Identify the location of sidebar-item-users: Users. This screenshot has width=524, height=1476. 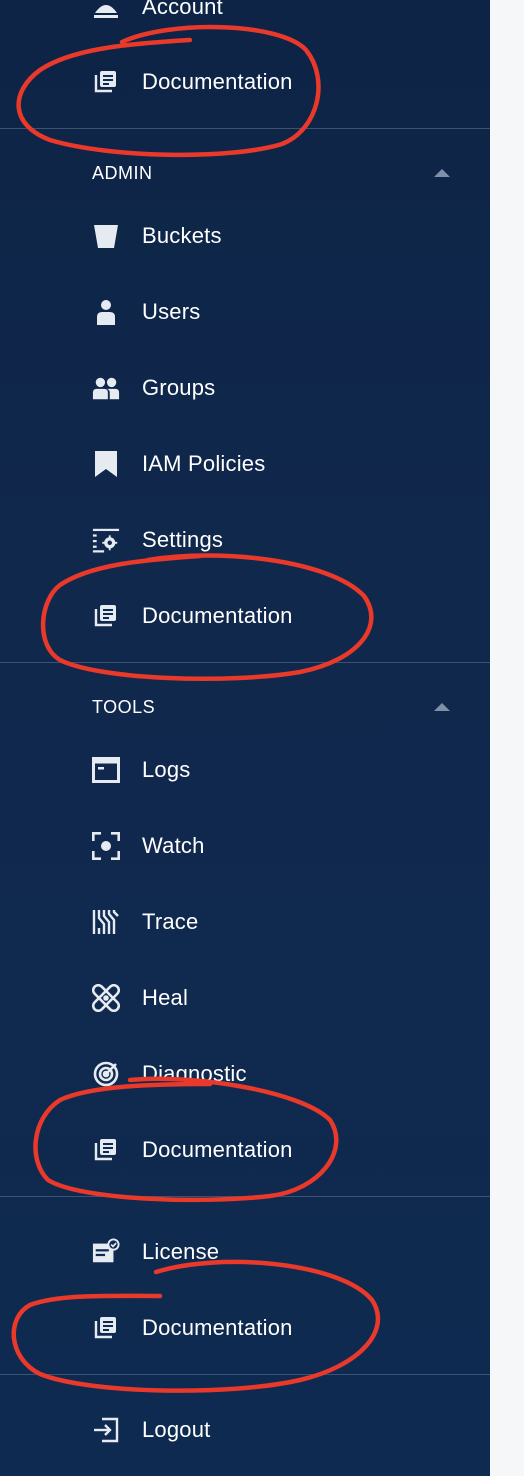
(245, 312).